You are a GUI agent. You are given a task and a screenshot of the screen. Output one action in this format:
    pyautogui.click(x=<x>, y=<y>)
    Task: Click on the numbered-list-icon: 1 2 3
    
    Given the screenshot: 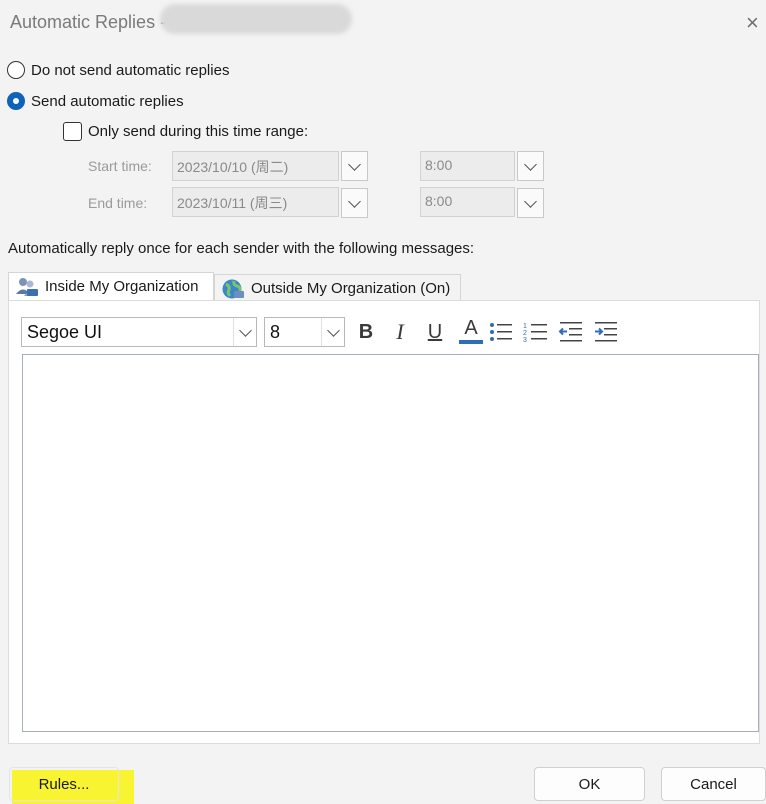 What is the action you would take?
    pyautogui.click(x=536, y=332)
    